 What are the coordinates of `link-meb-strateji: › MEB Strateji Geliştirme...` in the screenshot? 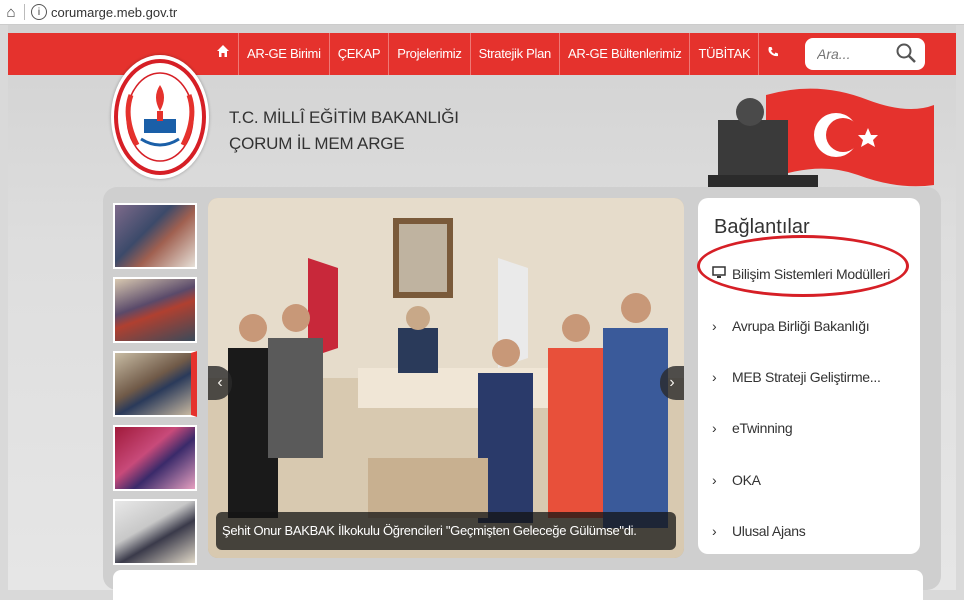 It's located at (796, 377).